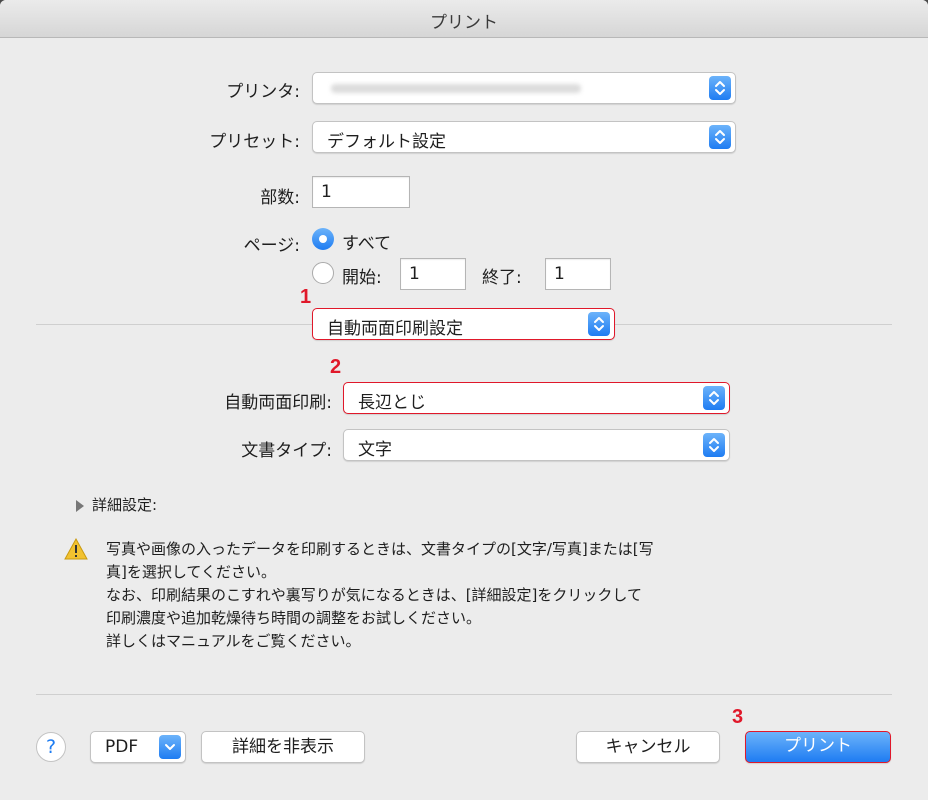  I want to click on printer-label: プリンタ:, so click(263, 92).